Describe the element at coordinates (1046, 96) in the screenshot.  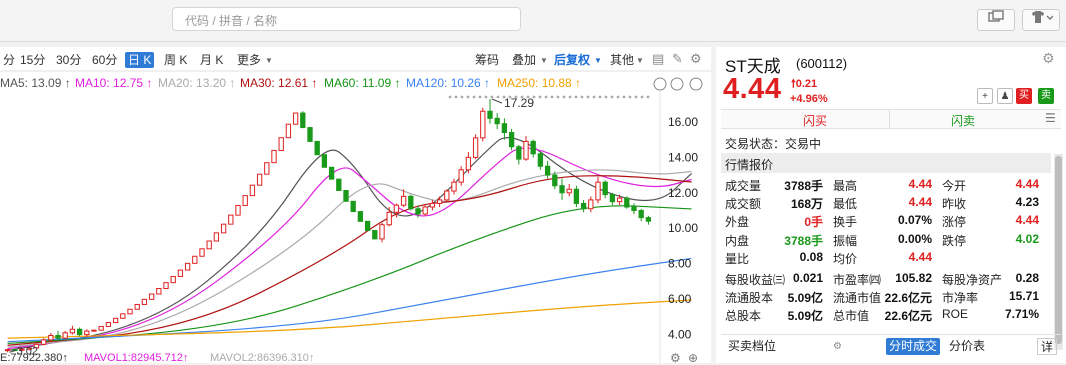
I see `sell-icon: 卖` at that location.